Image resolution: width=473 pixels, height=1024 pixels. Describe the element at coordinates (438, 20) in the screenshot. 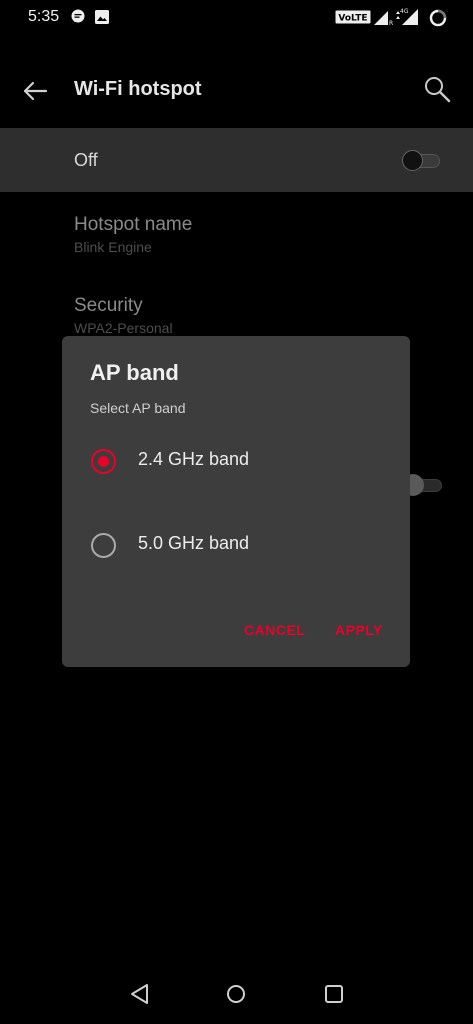

I see `battery-icon` at that location.